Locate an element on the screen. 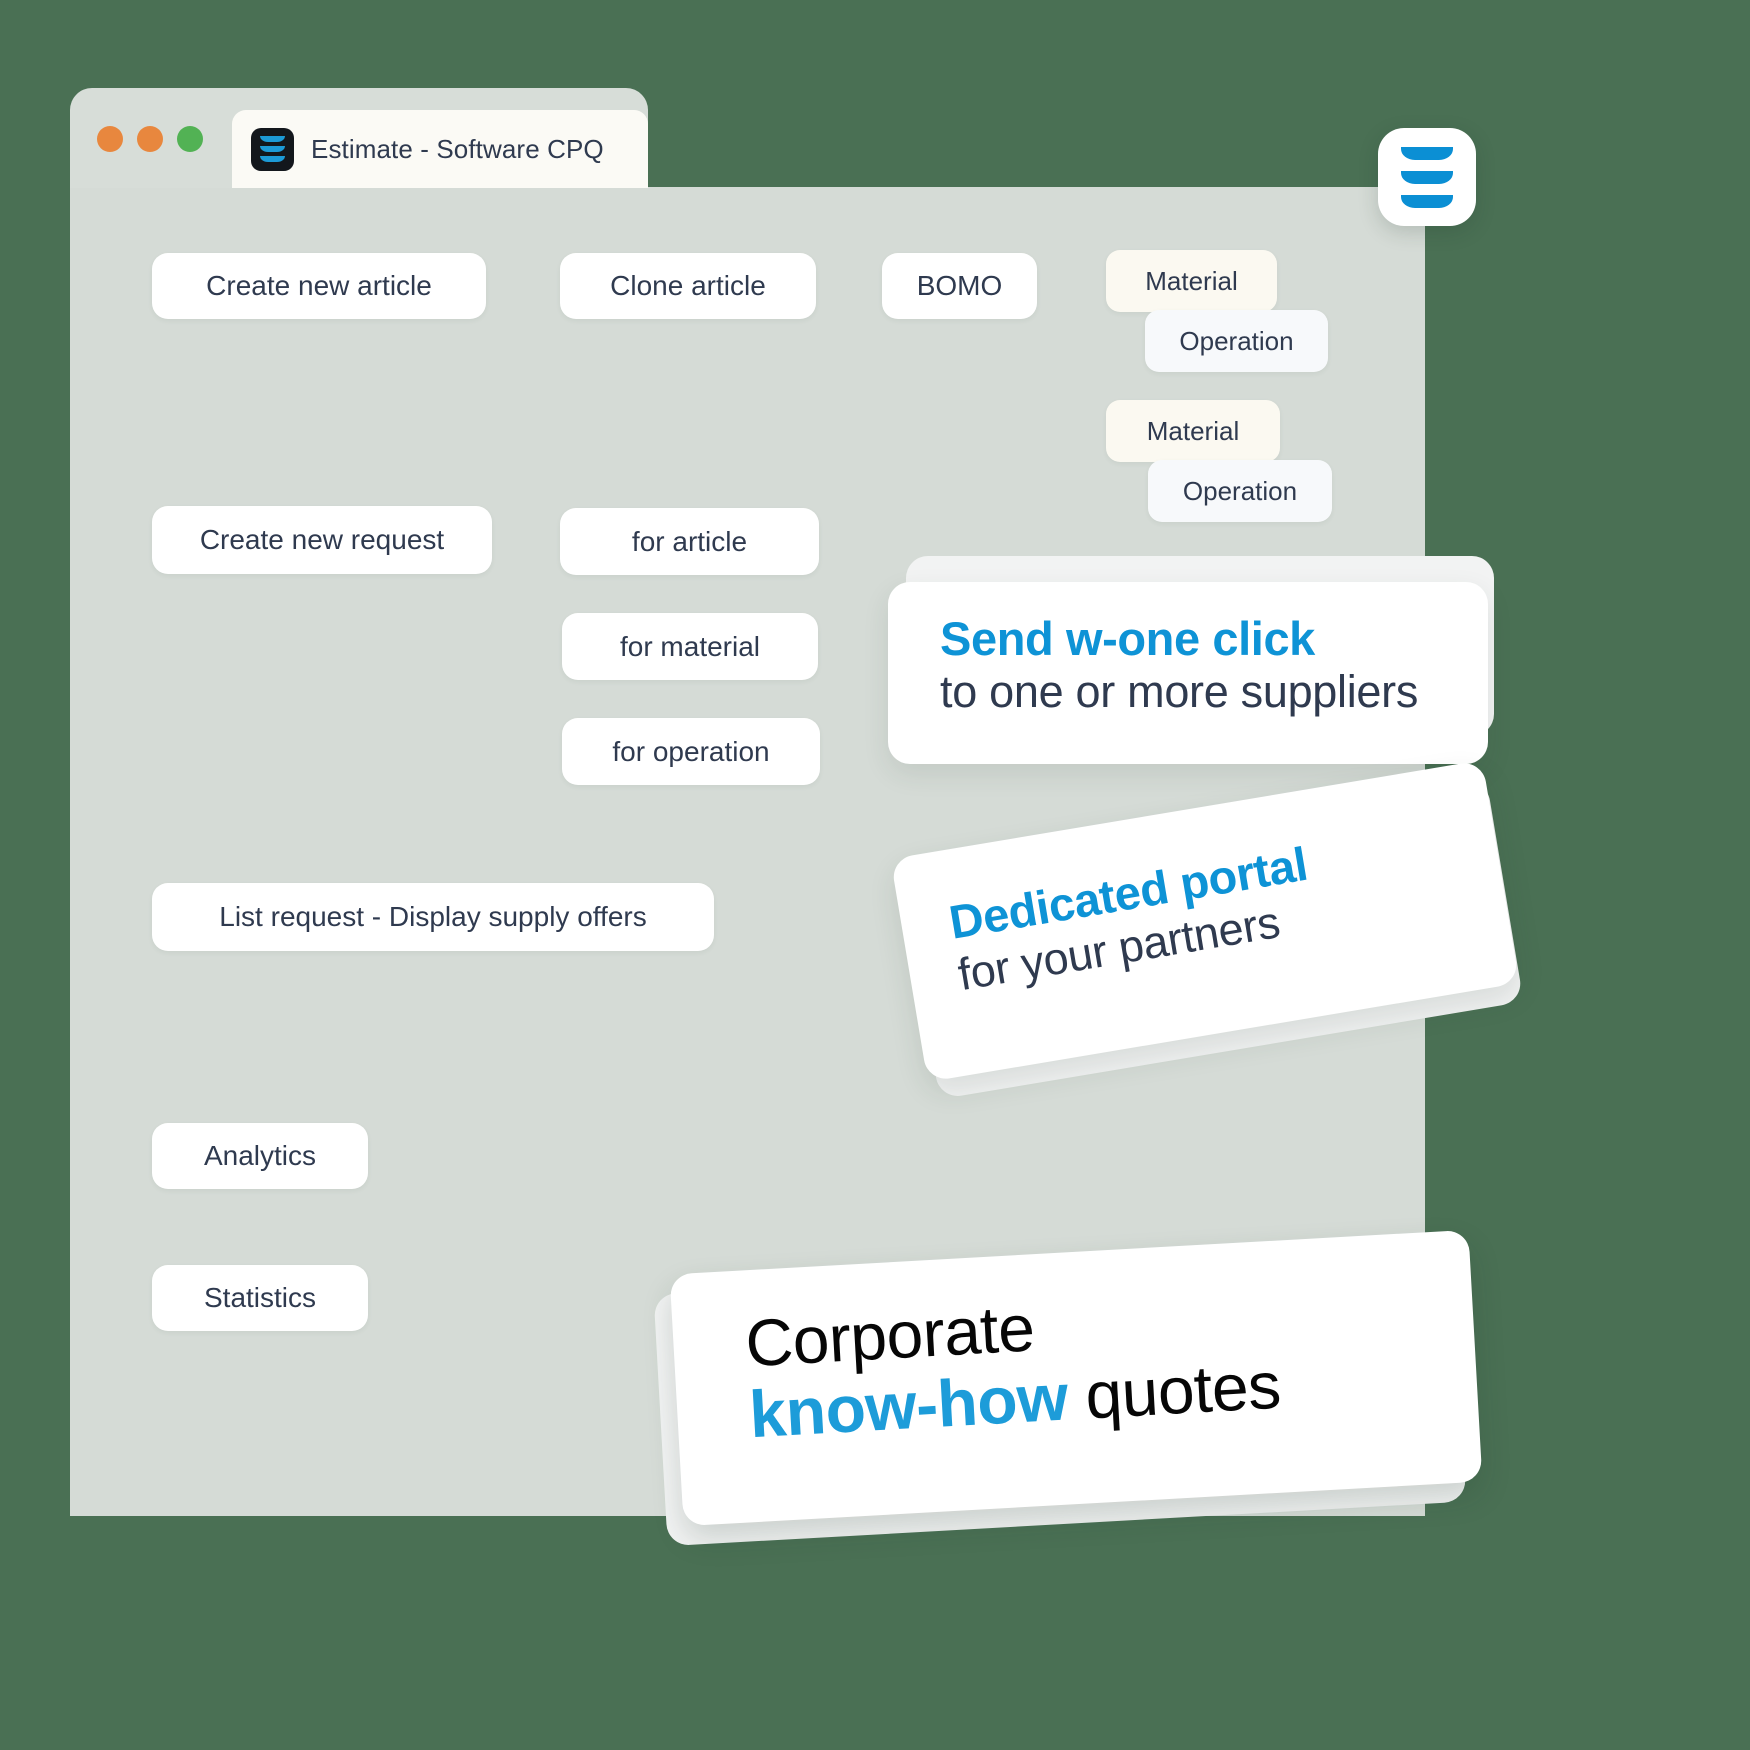  minimize-dot is located at coordinates (150, 139).